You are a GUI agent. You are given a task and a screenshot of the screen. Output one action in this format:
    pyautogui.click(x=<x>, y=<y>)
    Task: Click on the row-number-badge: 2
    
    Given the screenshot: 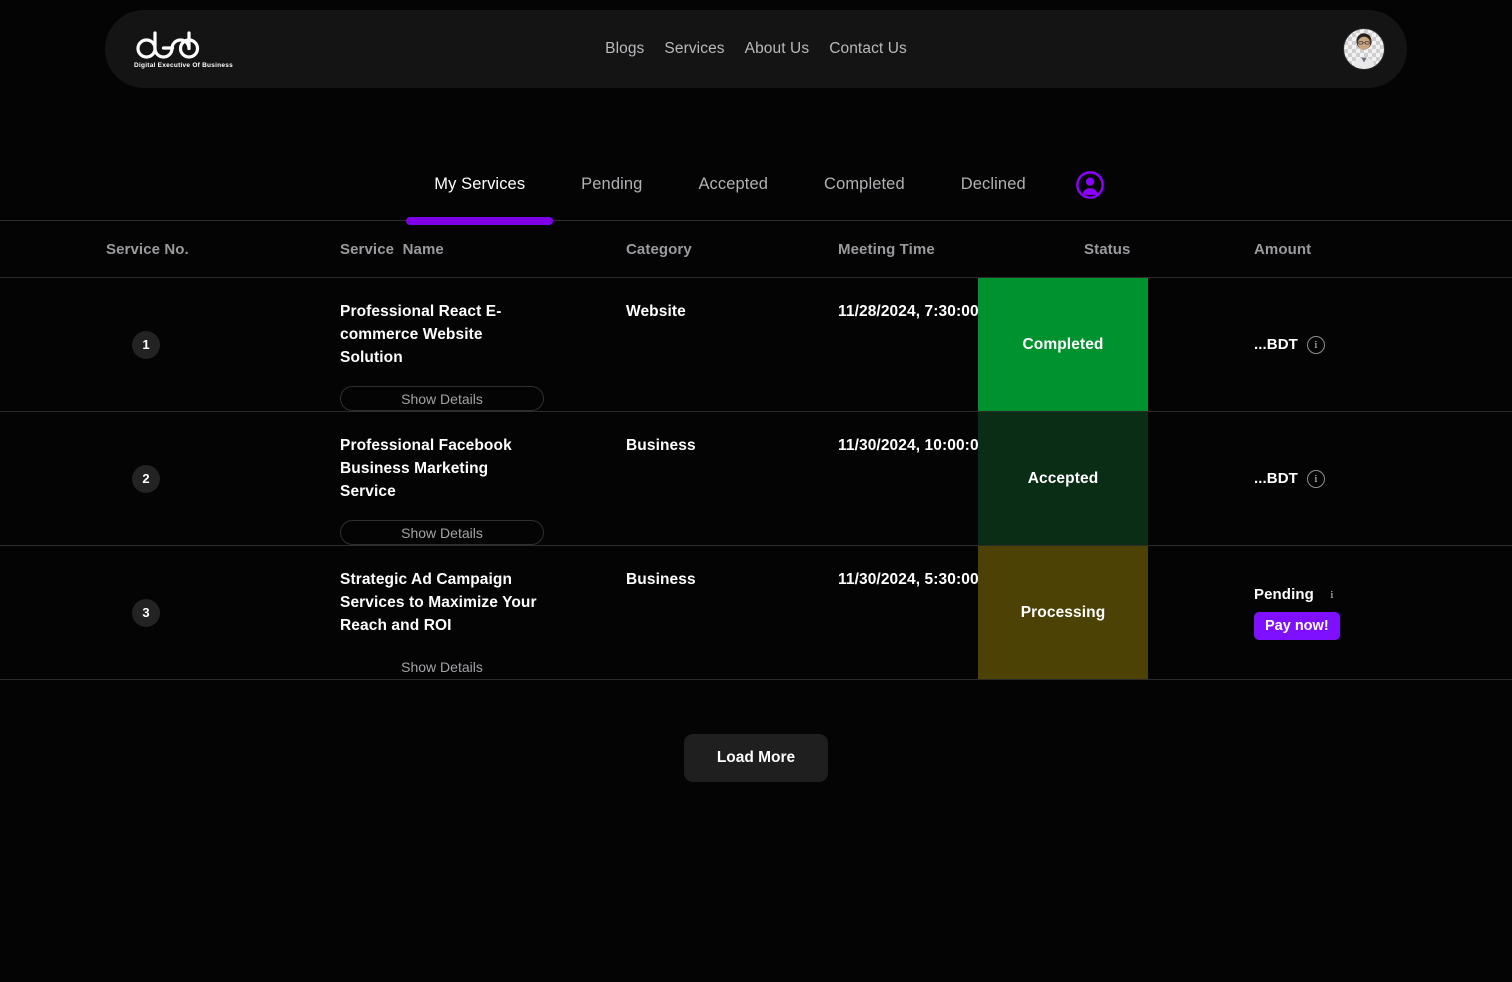 What is the action you would take?
    pyautogui.click(x=146, y=478)
    